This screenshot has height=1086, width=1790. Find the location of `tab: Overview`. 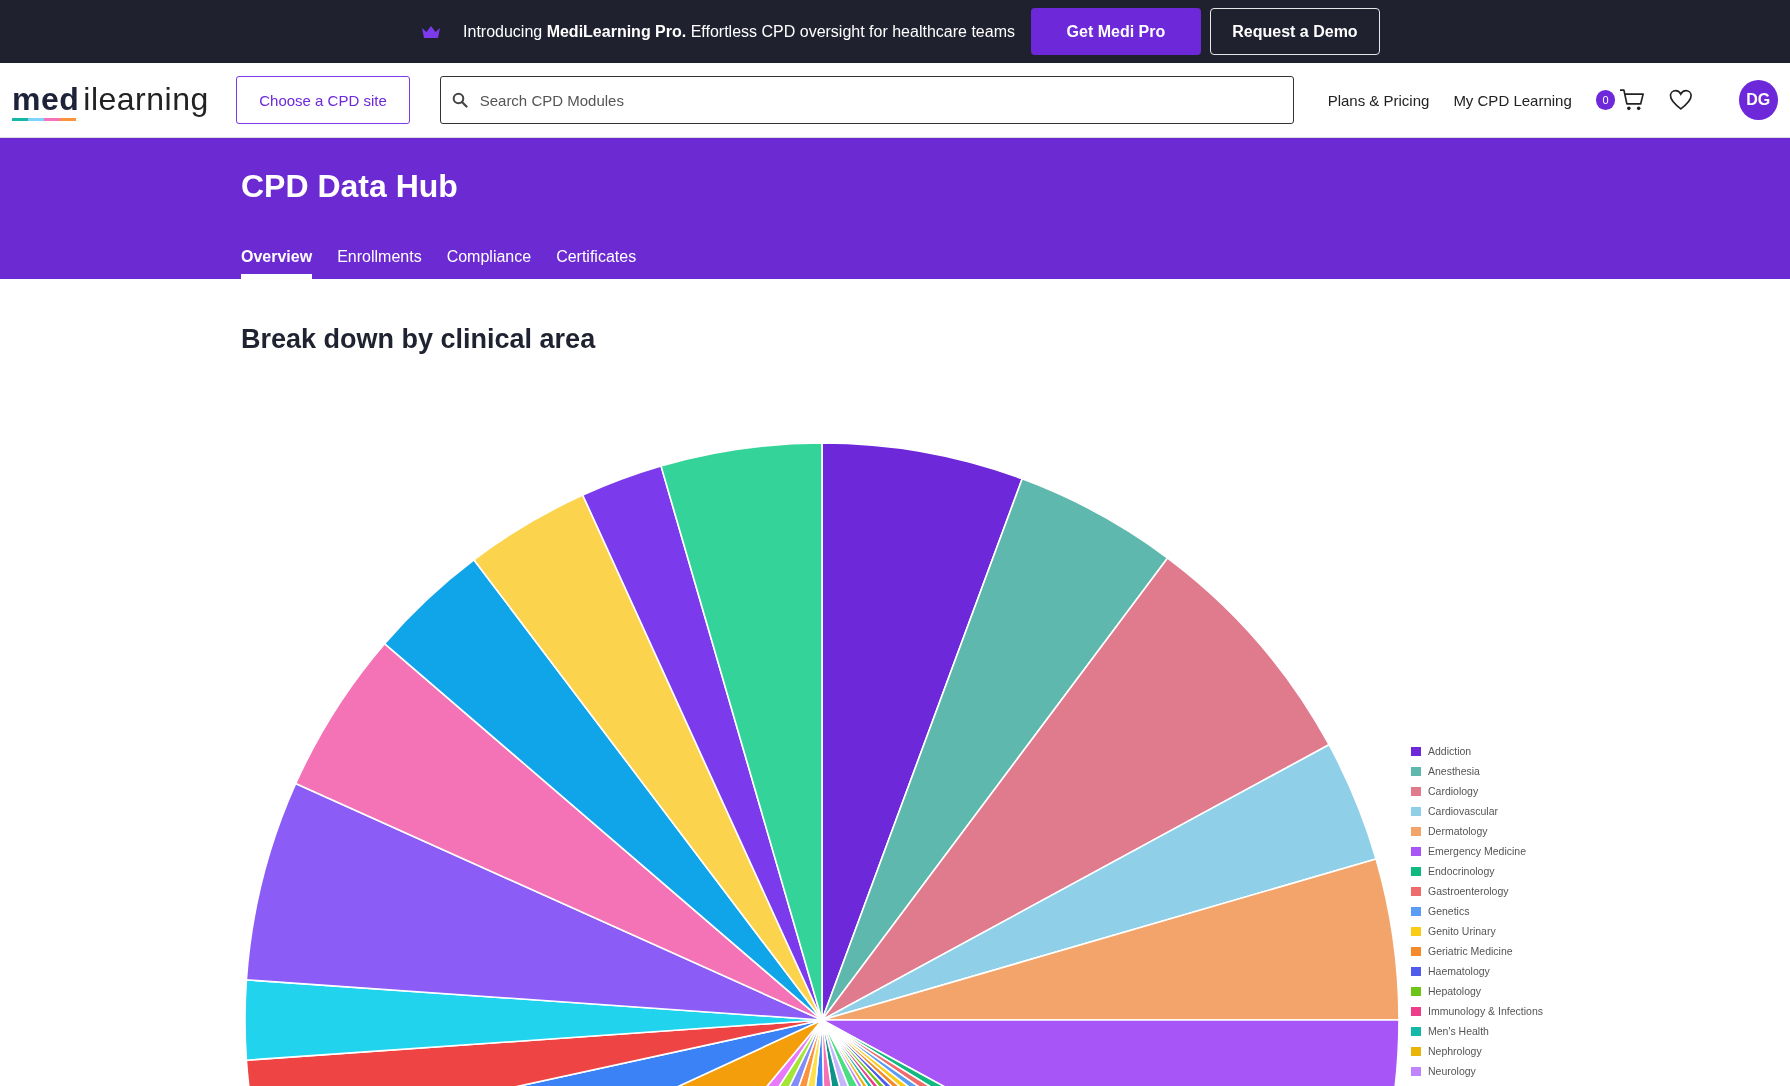

tab: Overview is located at coordinates (277, 263).